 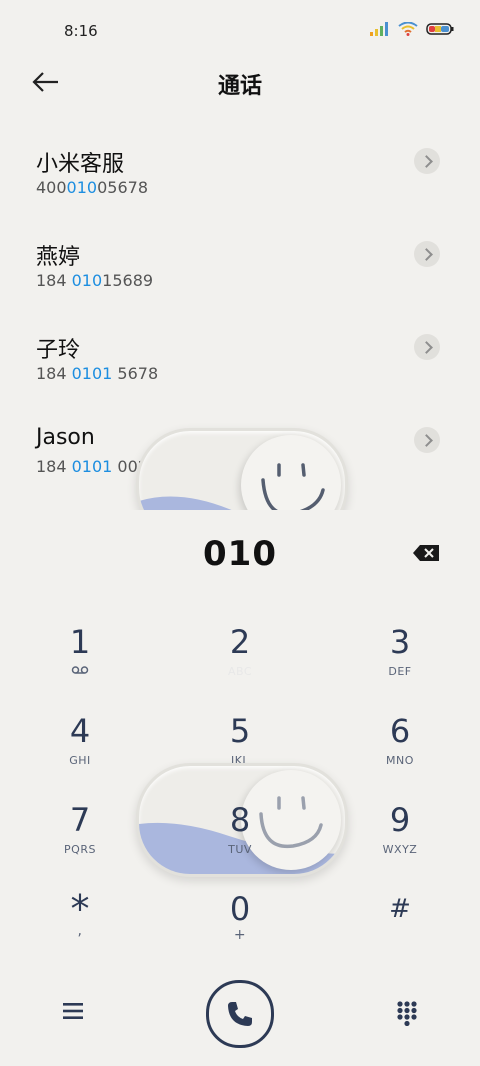 What do you see at coordinates (240, 820) in the screenshot?
I see `key-digit: 8` at bounding box center [240, 820].